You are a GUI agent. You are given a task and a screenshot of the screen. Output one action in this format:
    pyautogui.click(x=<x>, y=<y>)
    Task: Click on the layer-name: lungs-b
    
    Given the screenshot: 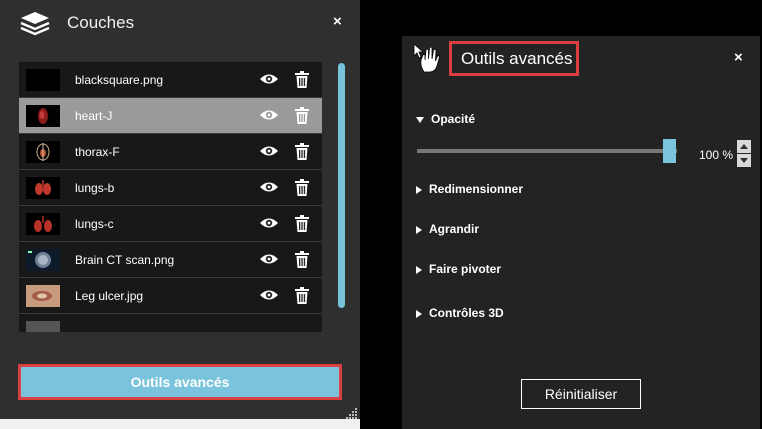 What is the action you would take?
    pyautogui.click(x=95, y=188)
    